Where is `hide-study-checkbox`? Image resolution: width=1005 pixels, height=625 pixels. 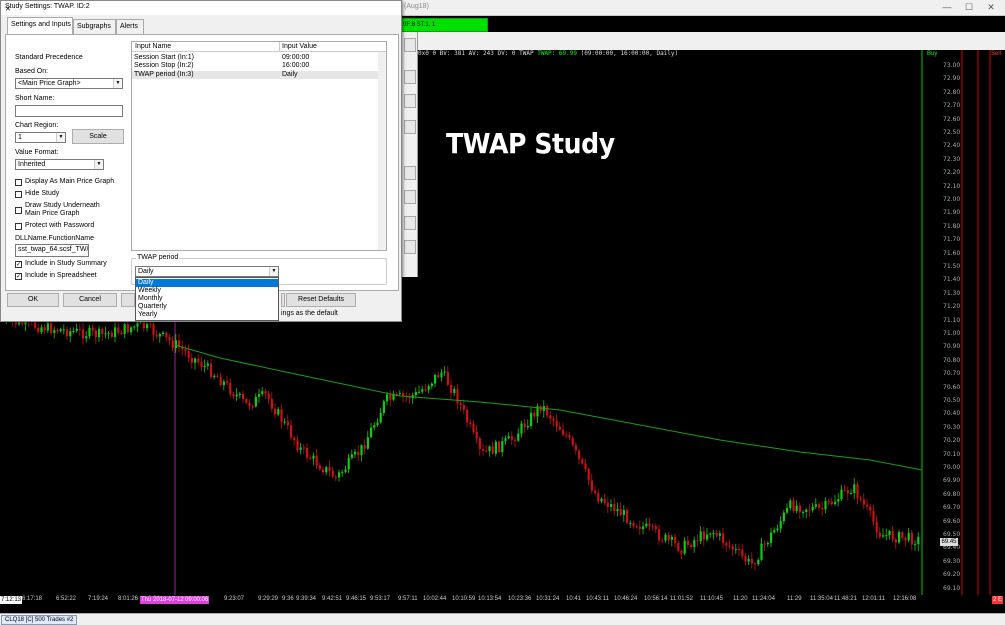
hide-study-checkbox is located at coordinates (18, 194).